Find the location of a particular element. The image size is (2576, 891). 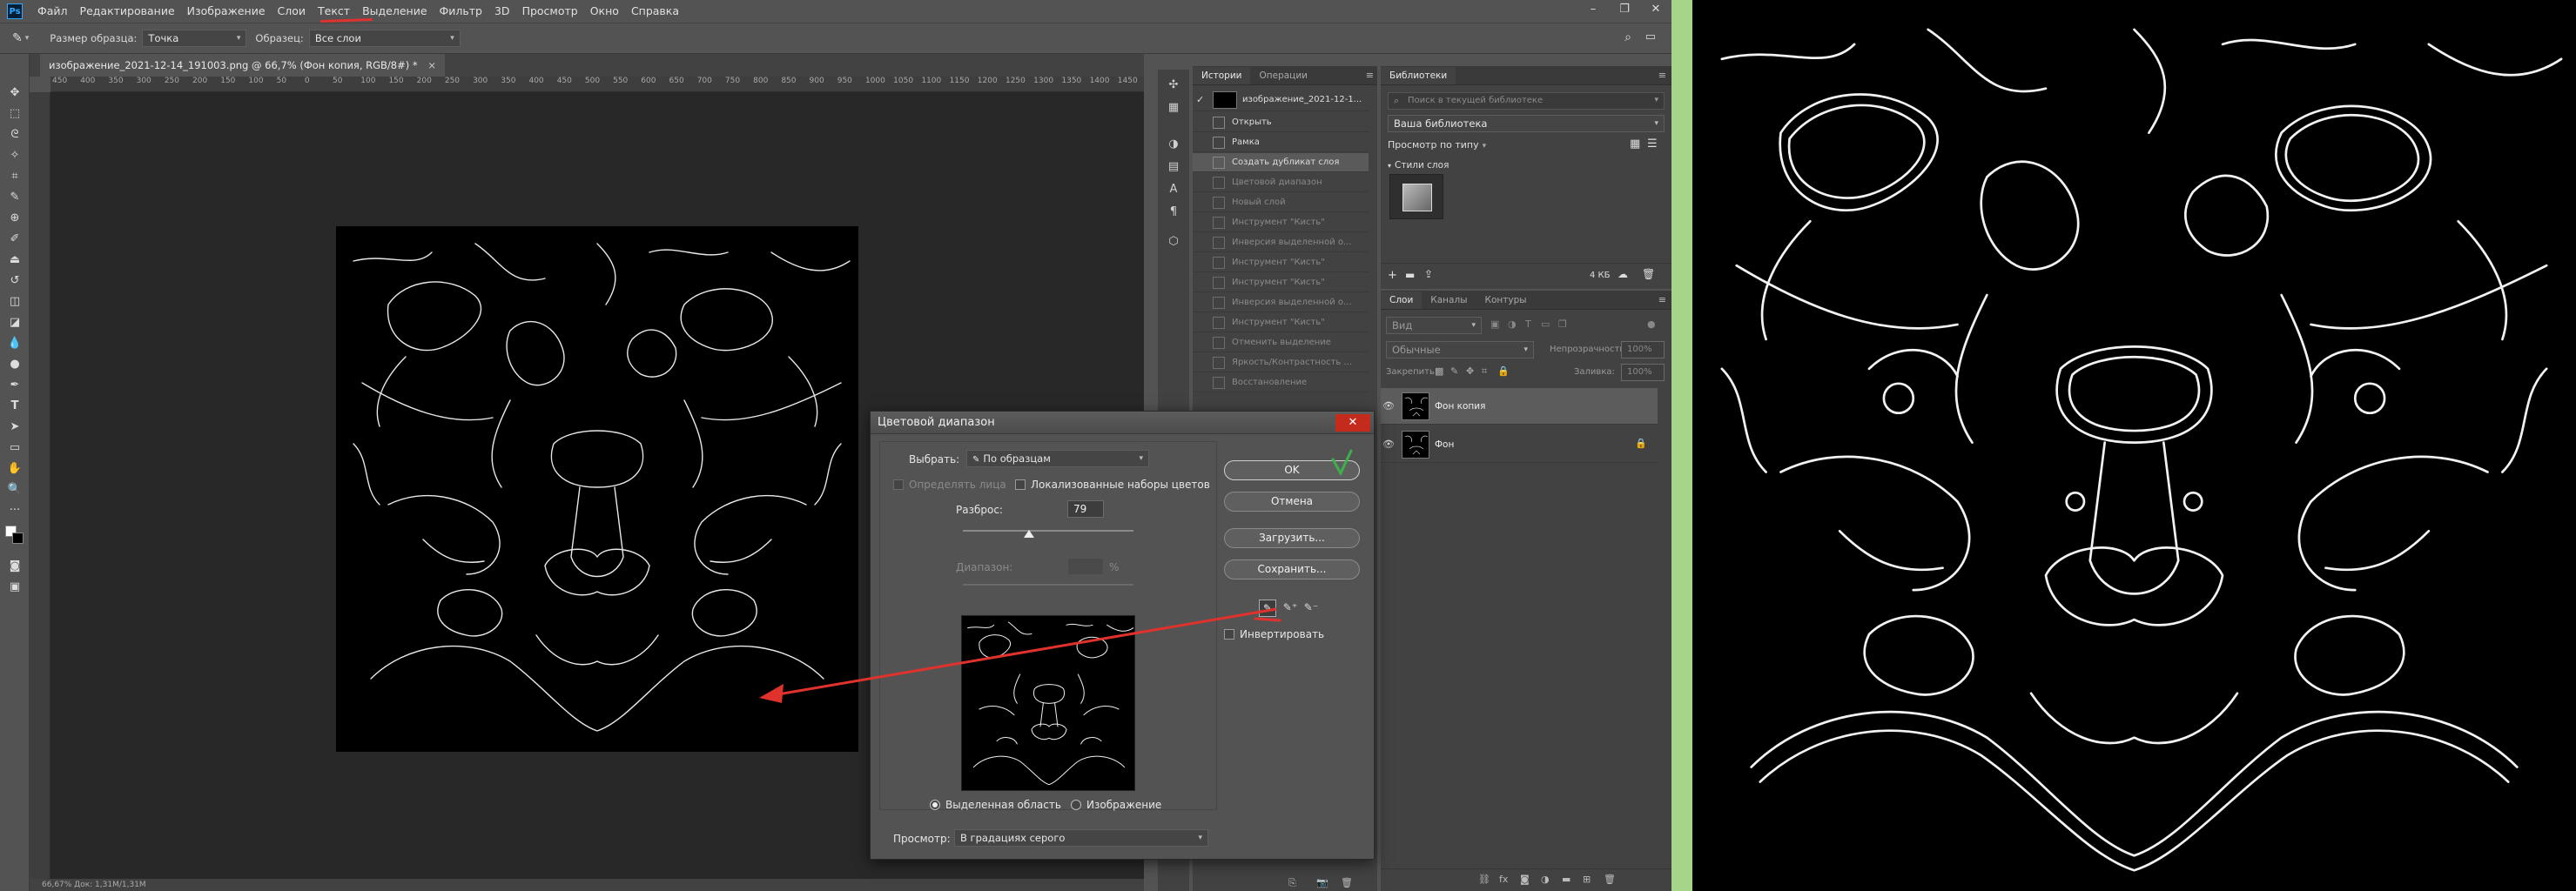

history-brush-tool-icon: ↺ is located at coordinates (15, 281).